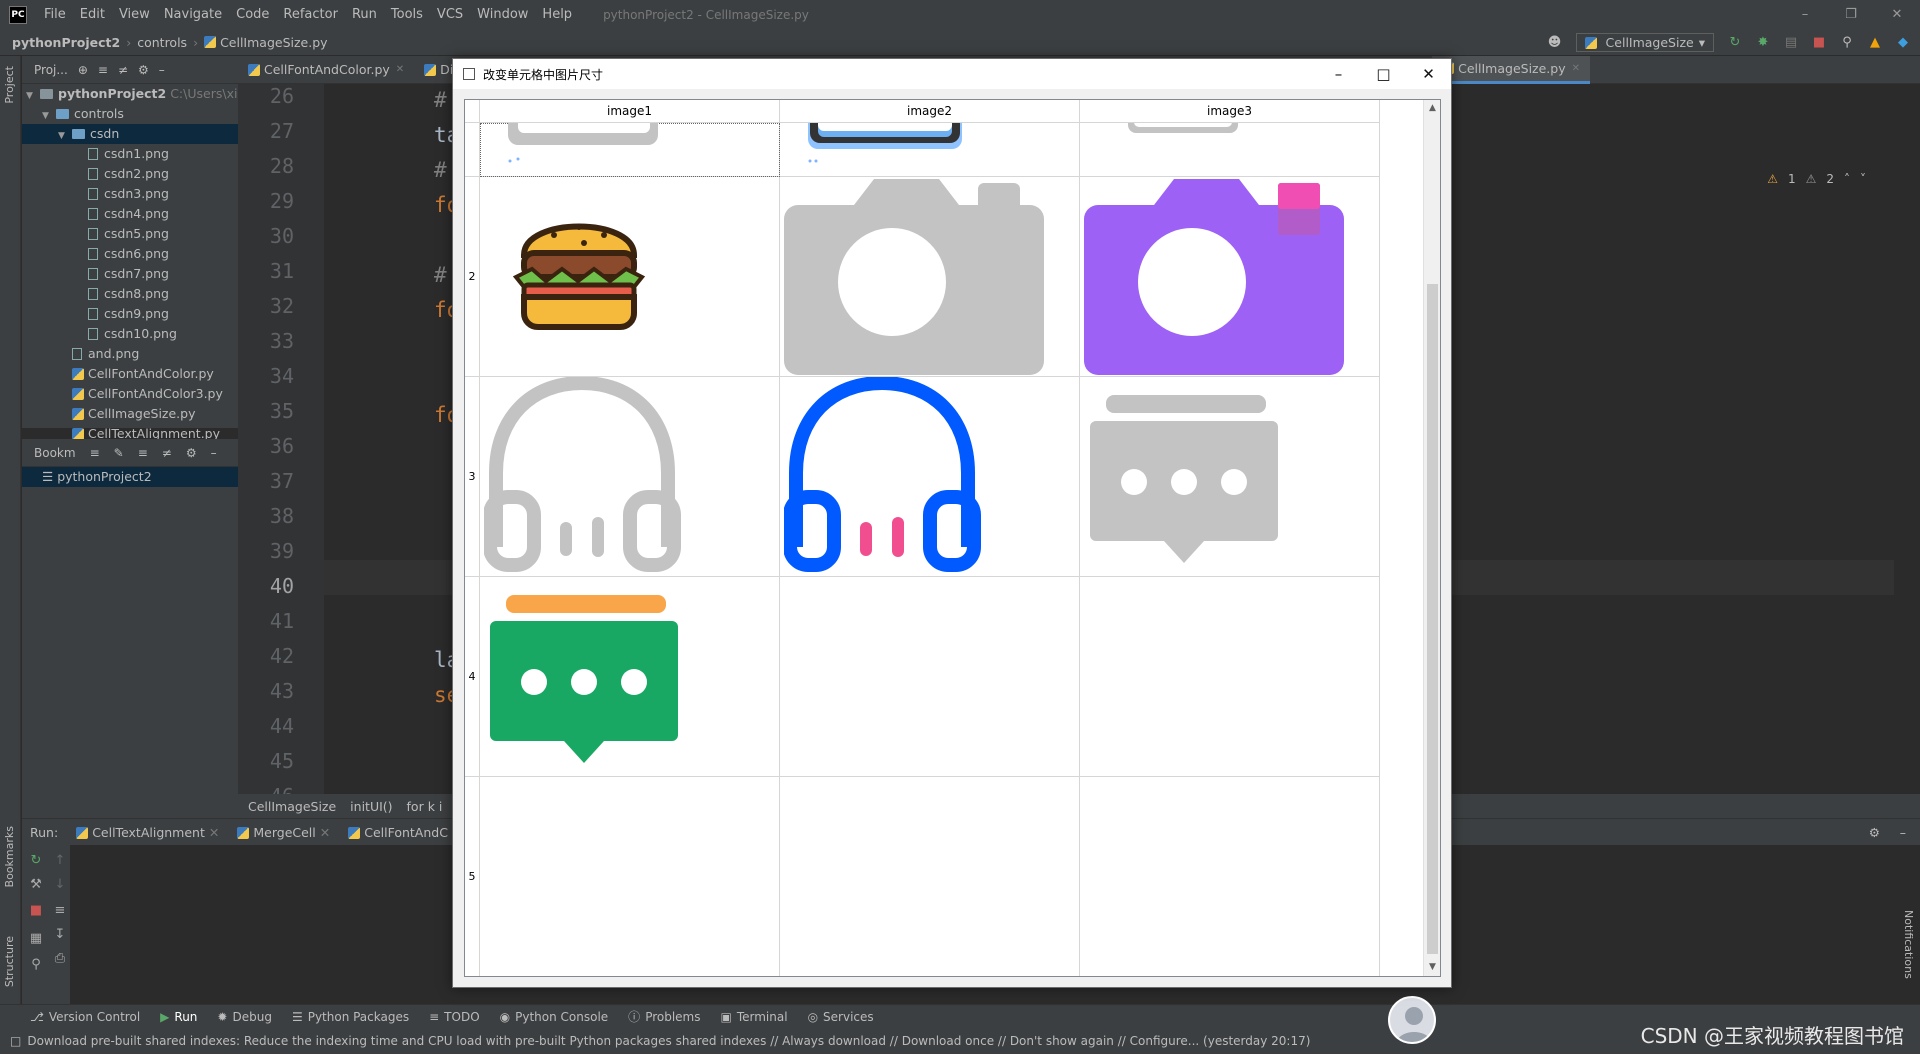 The width and height of the screenshot is (1920, 1054). What do you see at coordinates (326, 70) in the screenshot?
I see `editor-tab: CellFontAndColor.py ✕` at bounding box center [326, 70].